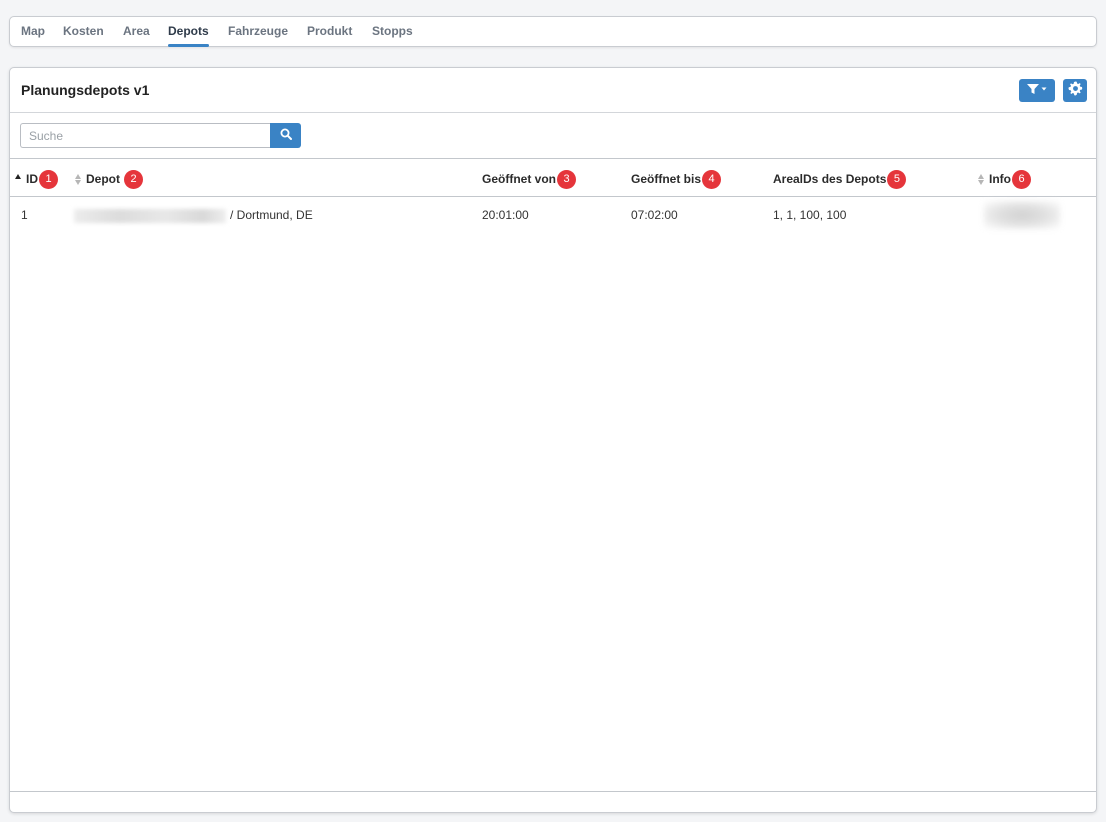  What do you see at coordinates (830, 179) in the screenshot?
I see `column-label: ArealDs des Depots` at bounding box center [830, 179].